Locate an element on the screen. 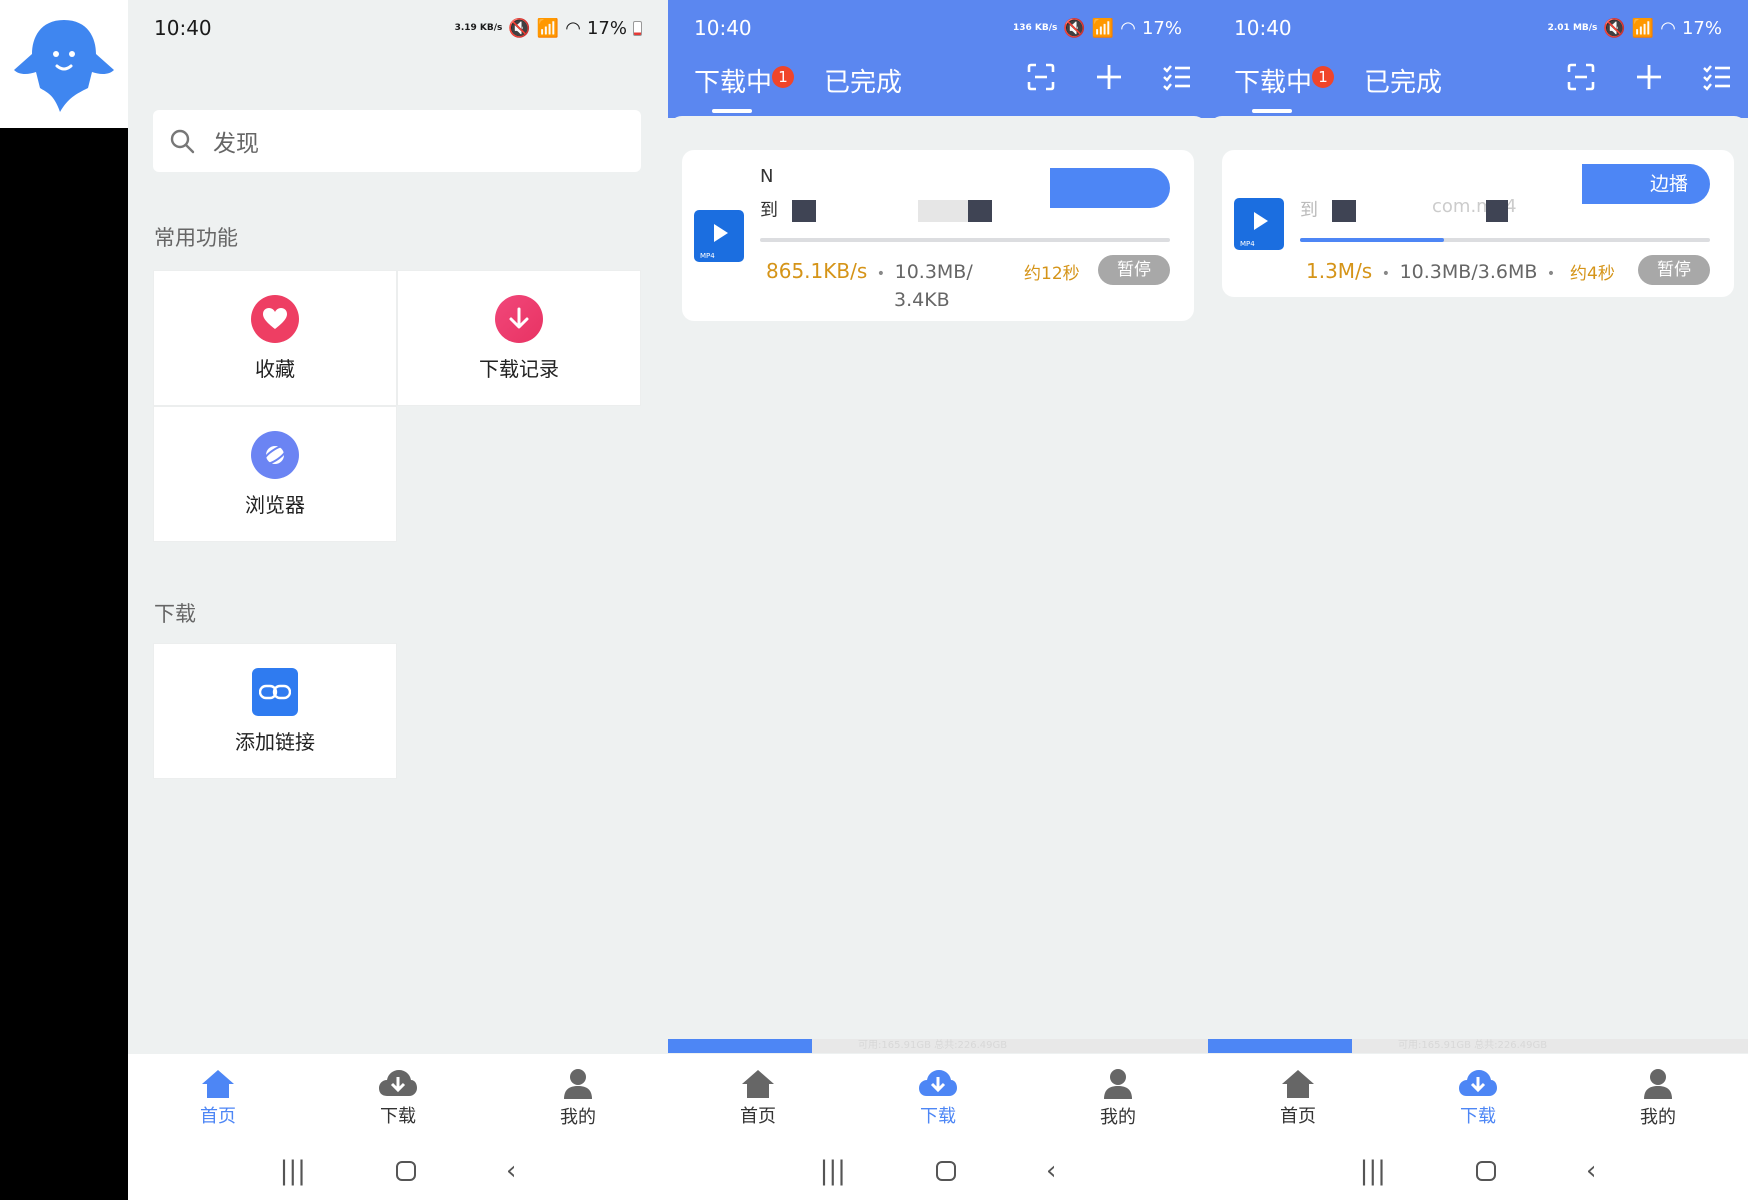  download-size: 10.3MB/3.6MB is located at coordinates (1468, 272).